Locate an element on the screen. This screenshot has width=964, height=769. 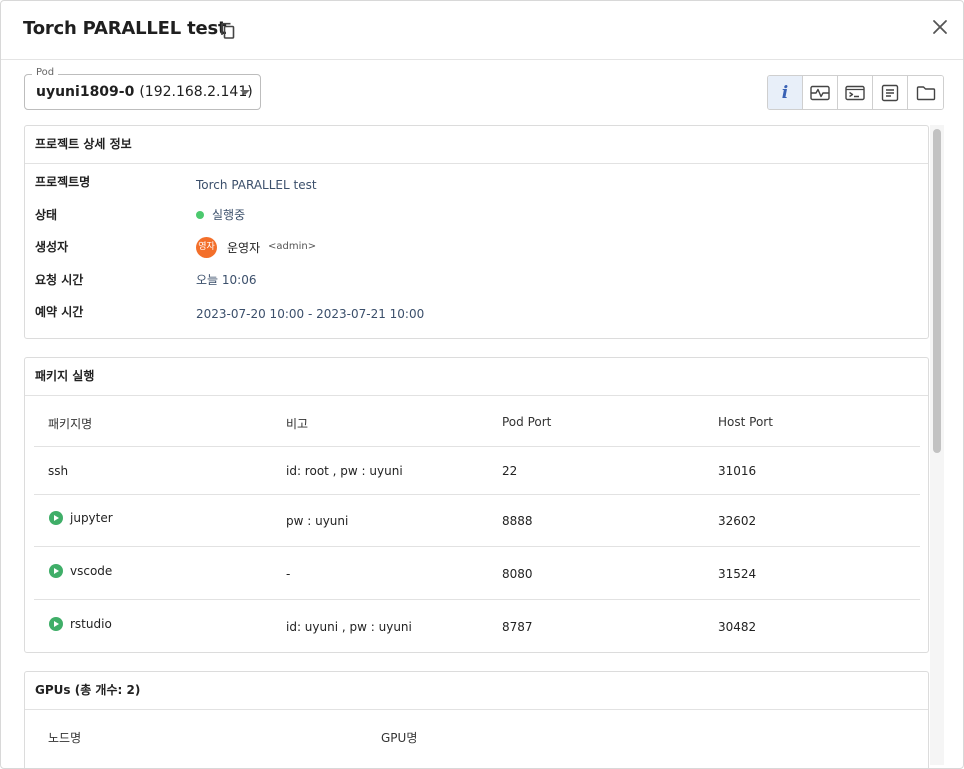
terminal-icon is located at coordinates (855, 92).